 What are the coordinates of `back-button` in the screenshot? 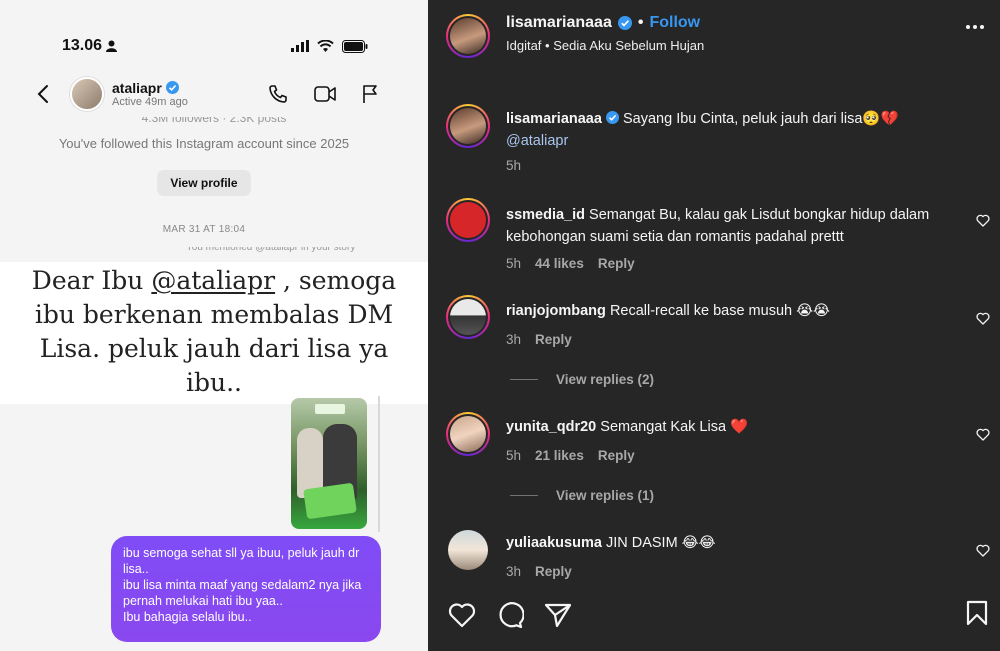 It's located at (50, 94).